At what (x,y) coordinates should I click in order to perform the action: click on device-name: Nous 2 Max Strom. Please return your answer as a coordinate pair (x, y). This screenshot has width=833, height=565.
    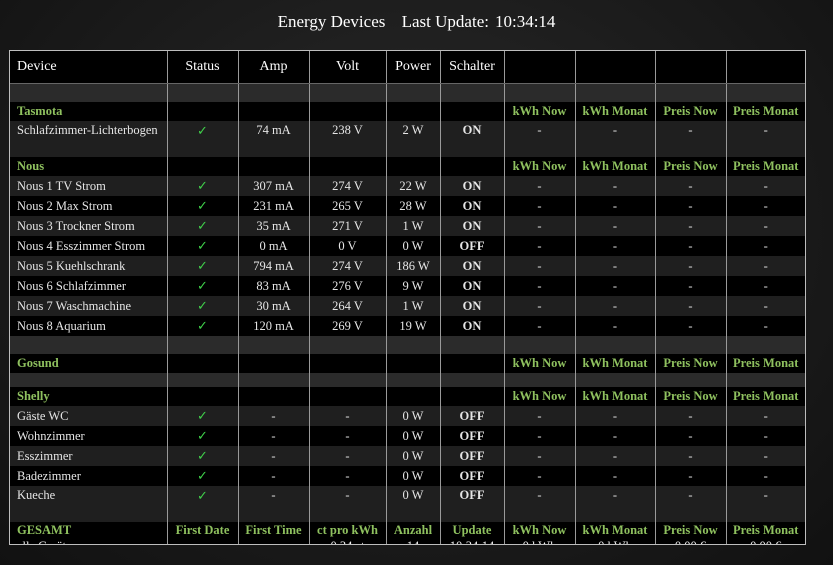
    Looking at the image, I should click on (88, 206).